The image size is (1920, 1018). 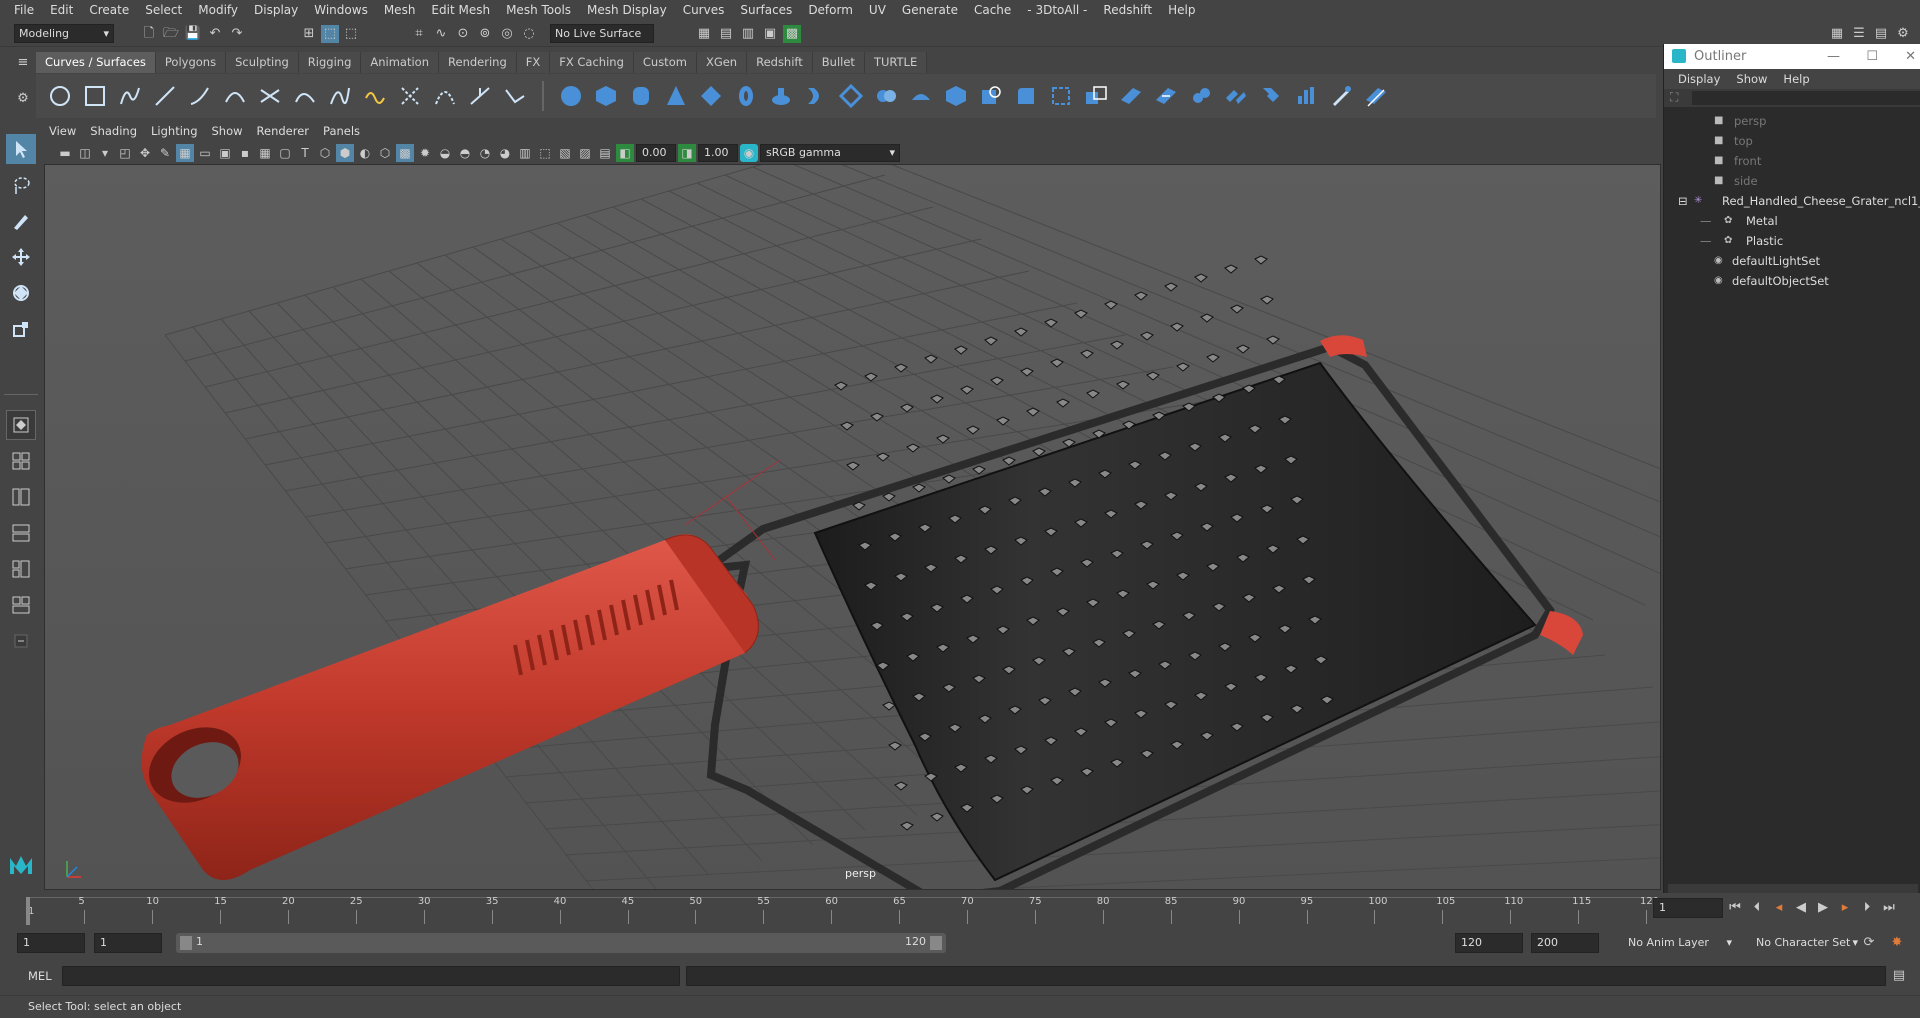 I want to click on multisample-aa-icon: ◕, so click(x=505, y=153).